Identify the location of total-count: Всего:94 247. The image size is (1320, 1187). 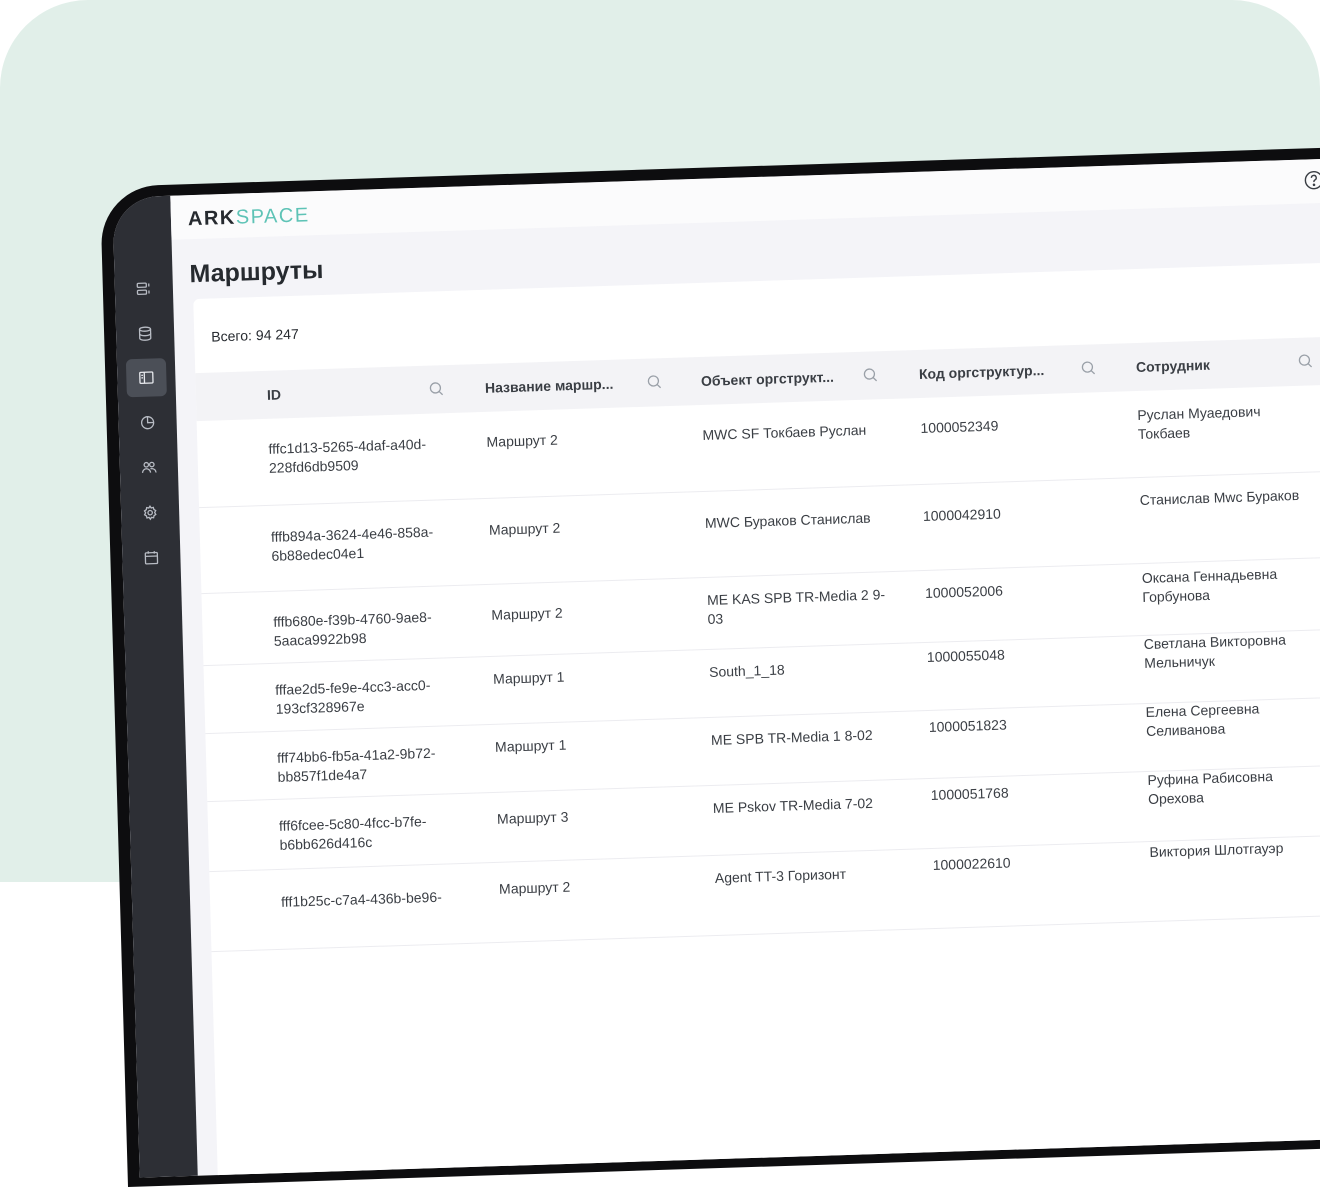
(255, 335).